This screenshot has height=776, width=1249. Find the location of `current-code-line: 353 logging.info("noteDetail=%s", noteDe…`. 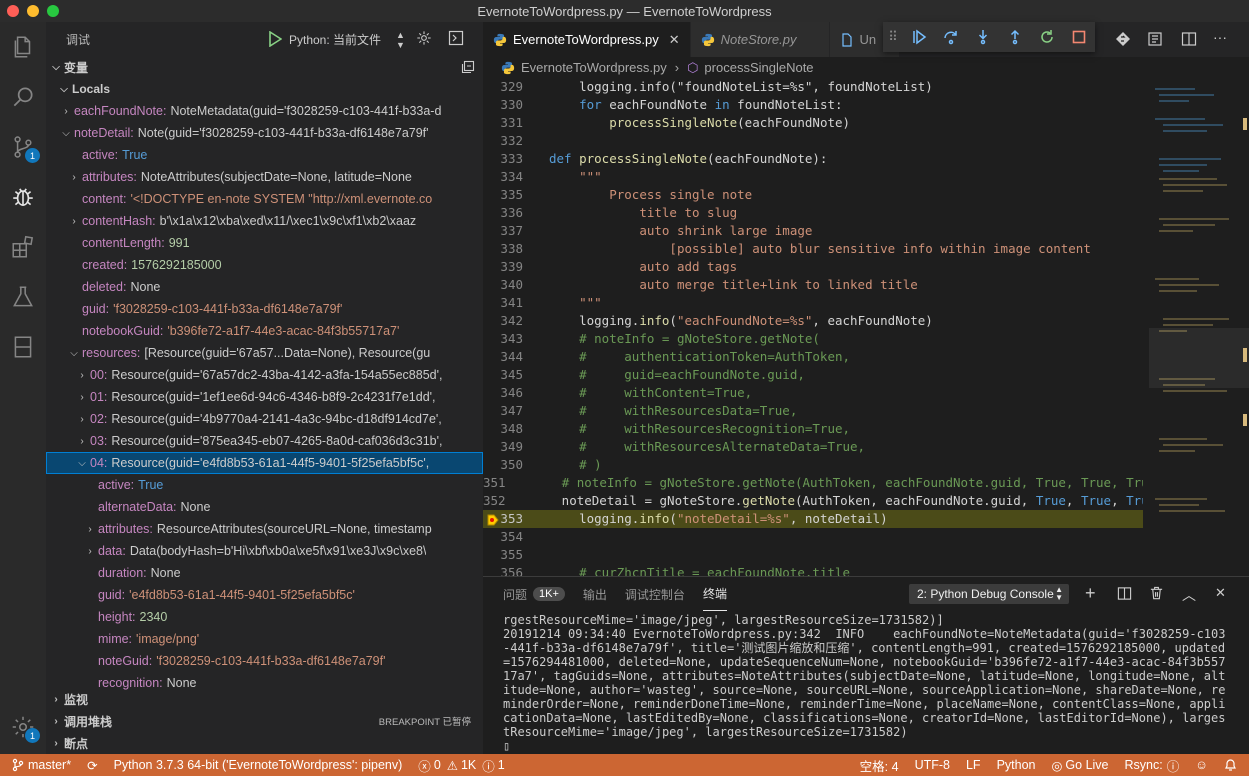

current-code-line: 353 logging.info("noteDetail=%s", noteDe… is located at coordinates (813, 519).